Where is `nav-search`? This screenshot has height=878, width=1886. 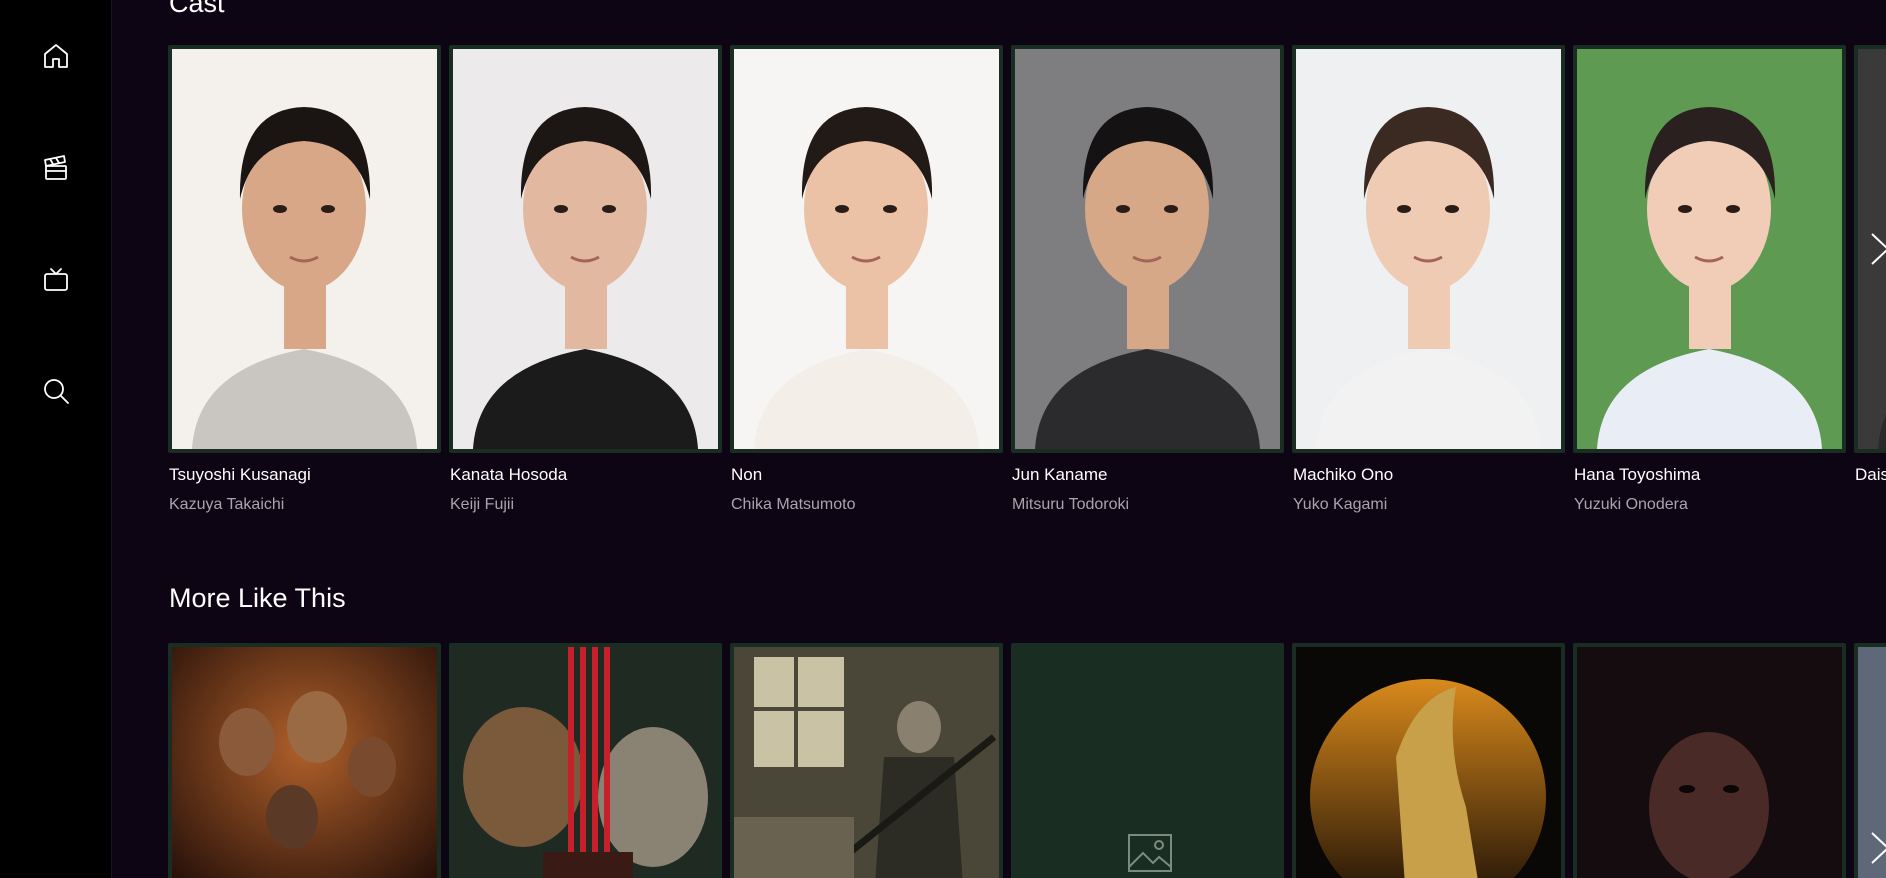 nav-search is located at coordinates (56, 391).